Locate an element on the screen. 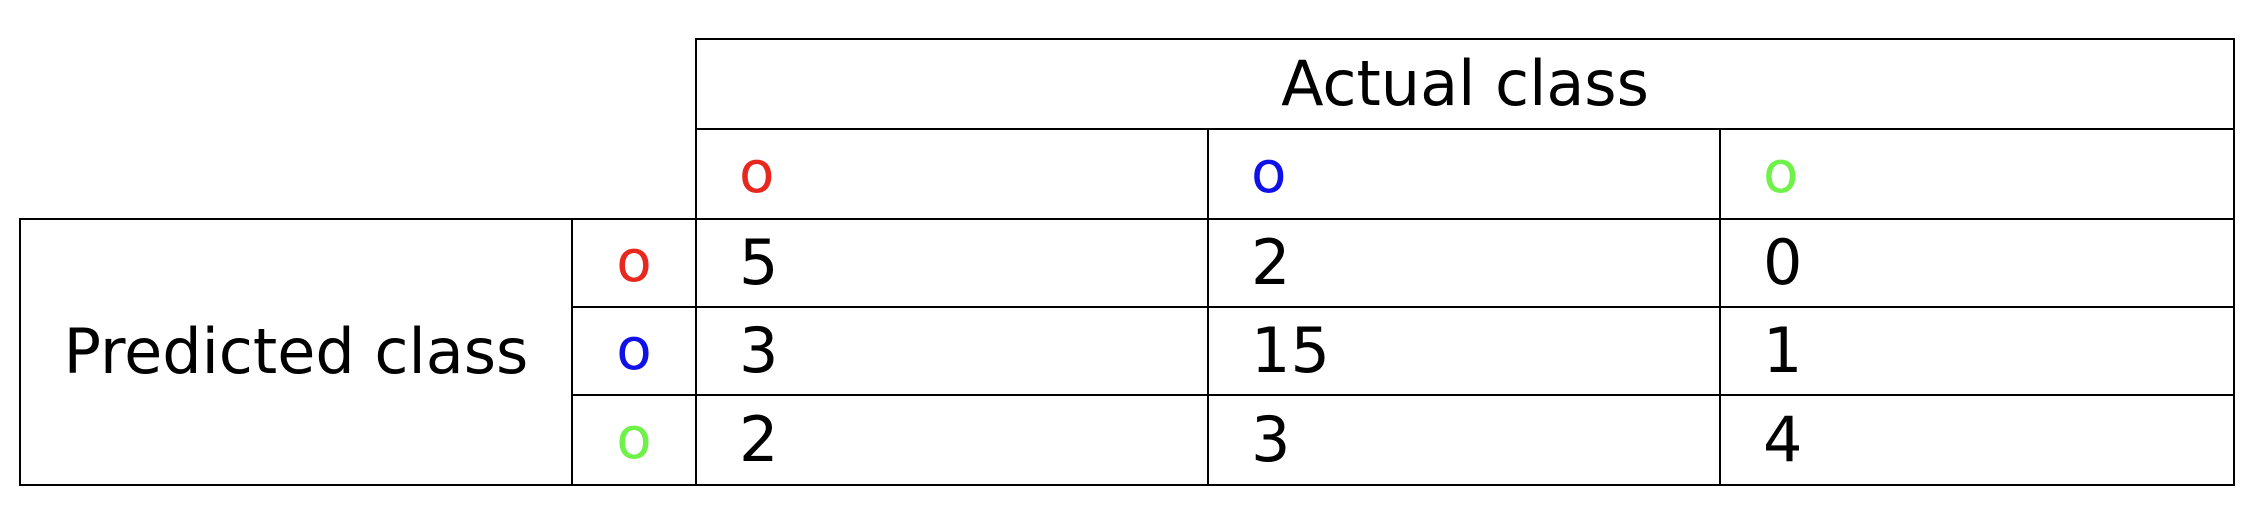 This screenshot has width=2256, height=510. row-class-marker-3: o is located at coordinates (634, 438).